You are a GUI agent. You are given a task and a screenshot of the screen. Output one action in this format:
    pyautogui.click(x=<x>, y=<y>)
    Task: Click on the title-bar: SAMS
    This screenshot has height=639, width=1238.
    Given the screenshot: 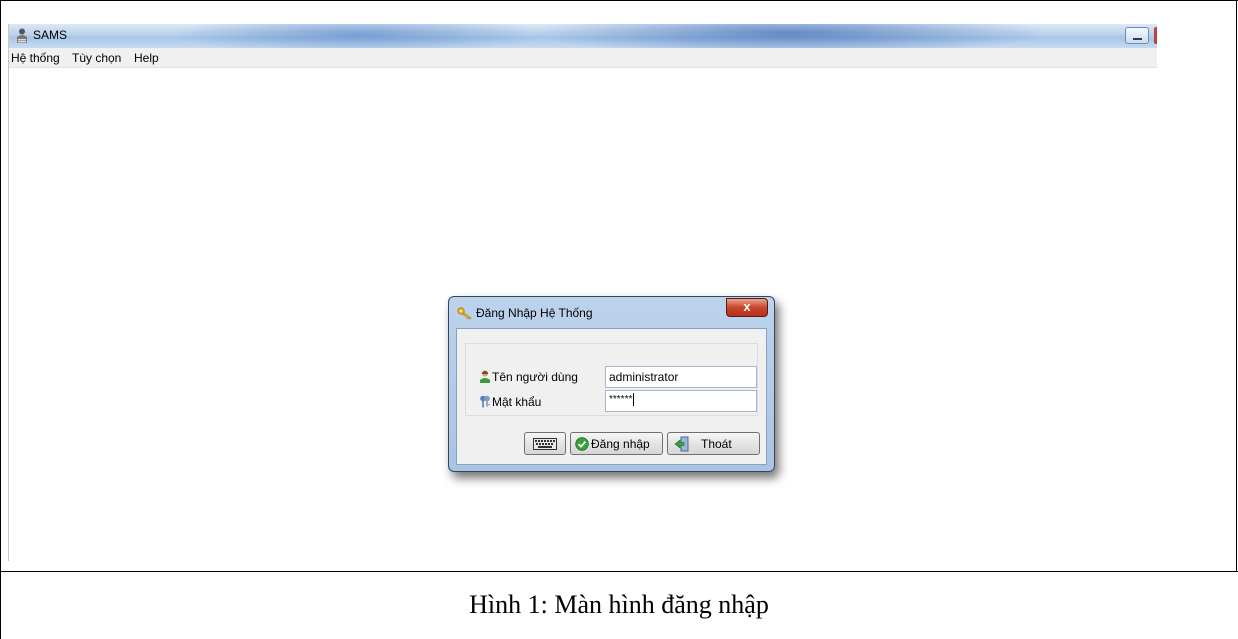 What is the action you would take?
    pyautogui.click(x=583, y=36)
    